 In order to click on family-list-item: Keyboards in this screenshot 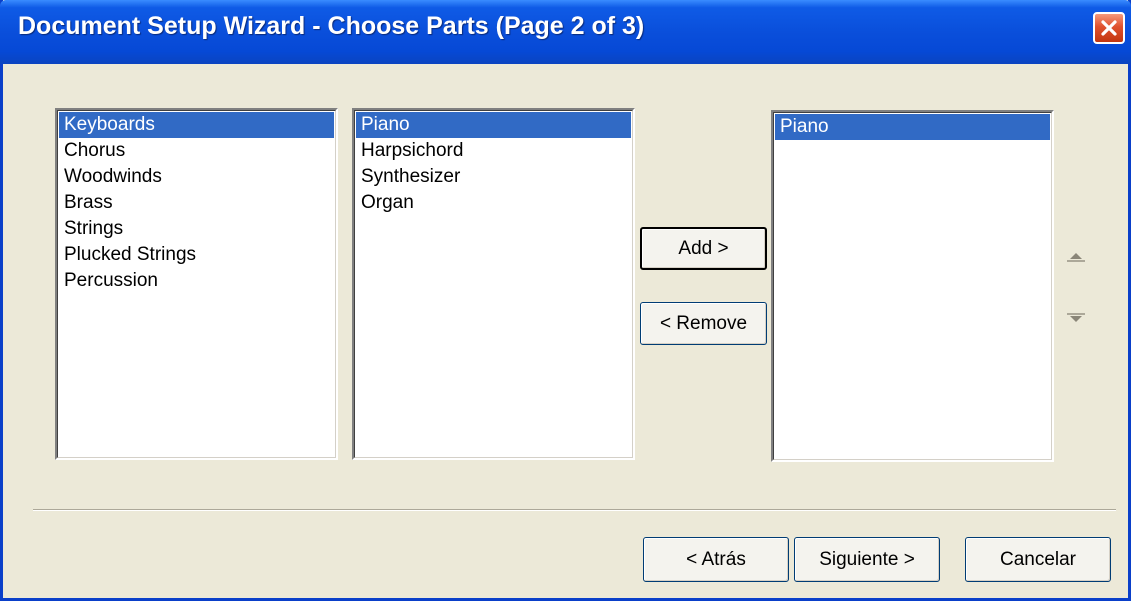, I will do `click(196, 125)`.